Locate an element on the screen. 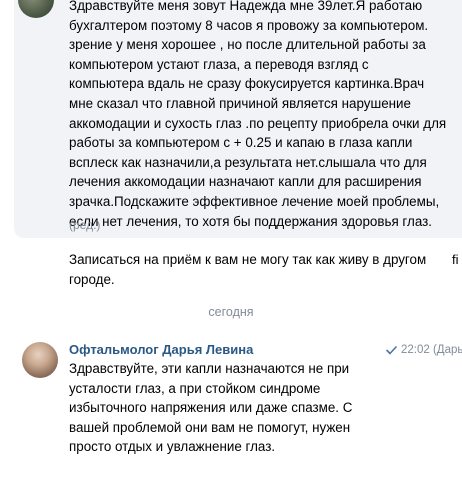 The image size is (462, 480). truncated-time-label: fi is located at coordinates (455, 259).